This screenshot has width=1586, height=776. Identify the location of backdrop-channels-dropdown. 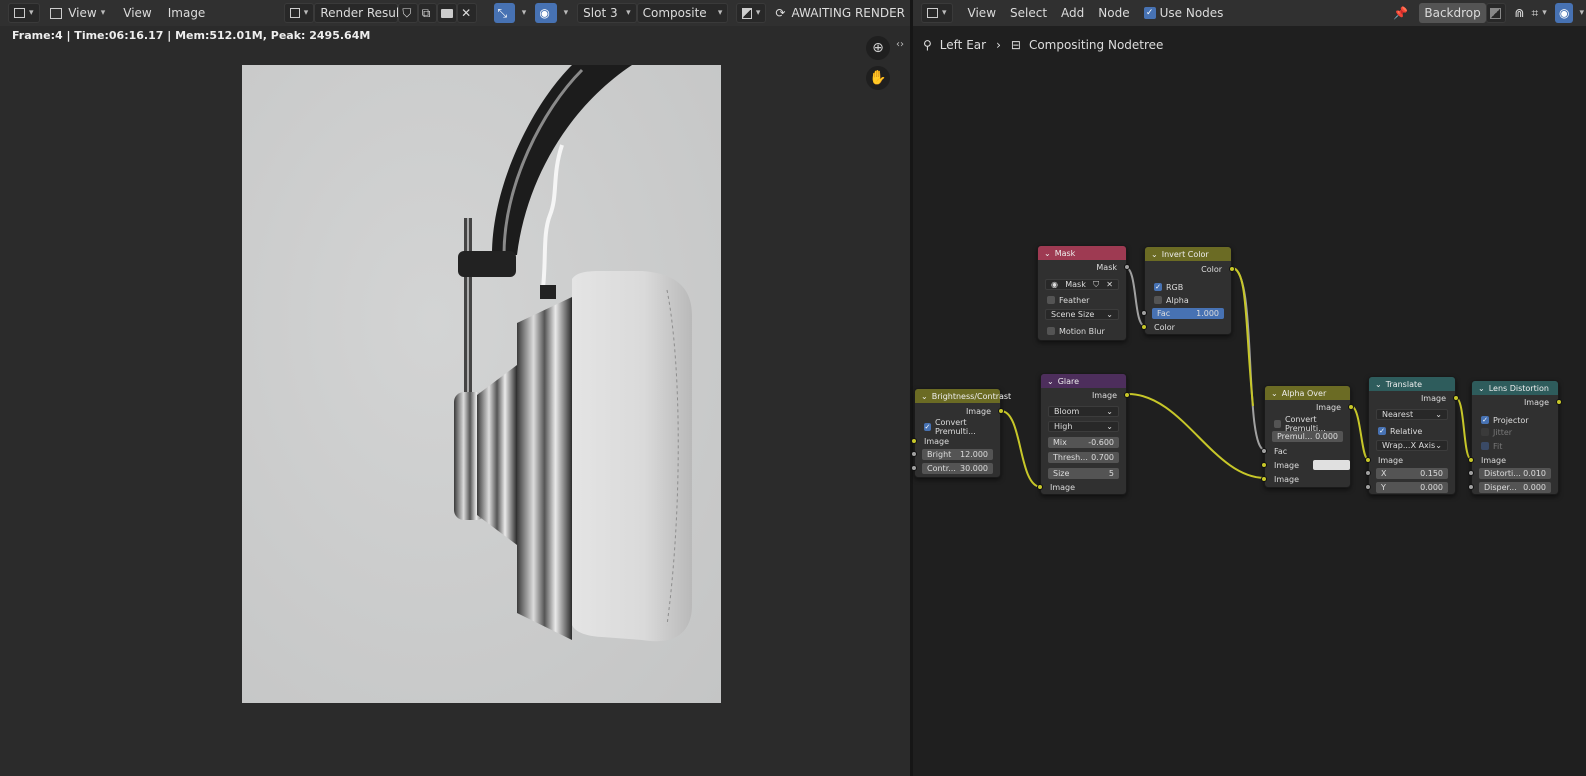
(1496, 13).